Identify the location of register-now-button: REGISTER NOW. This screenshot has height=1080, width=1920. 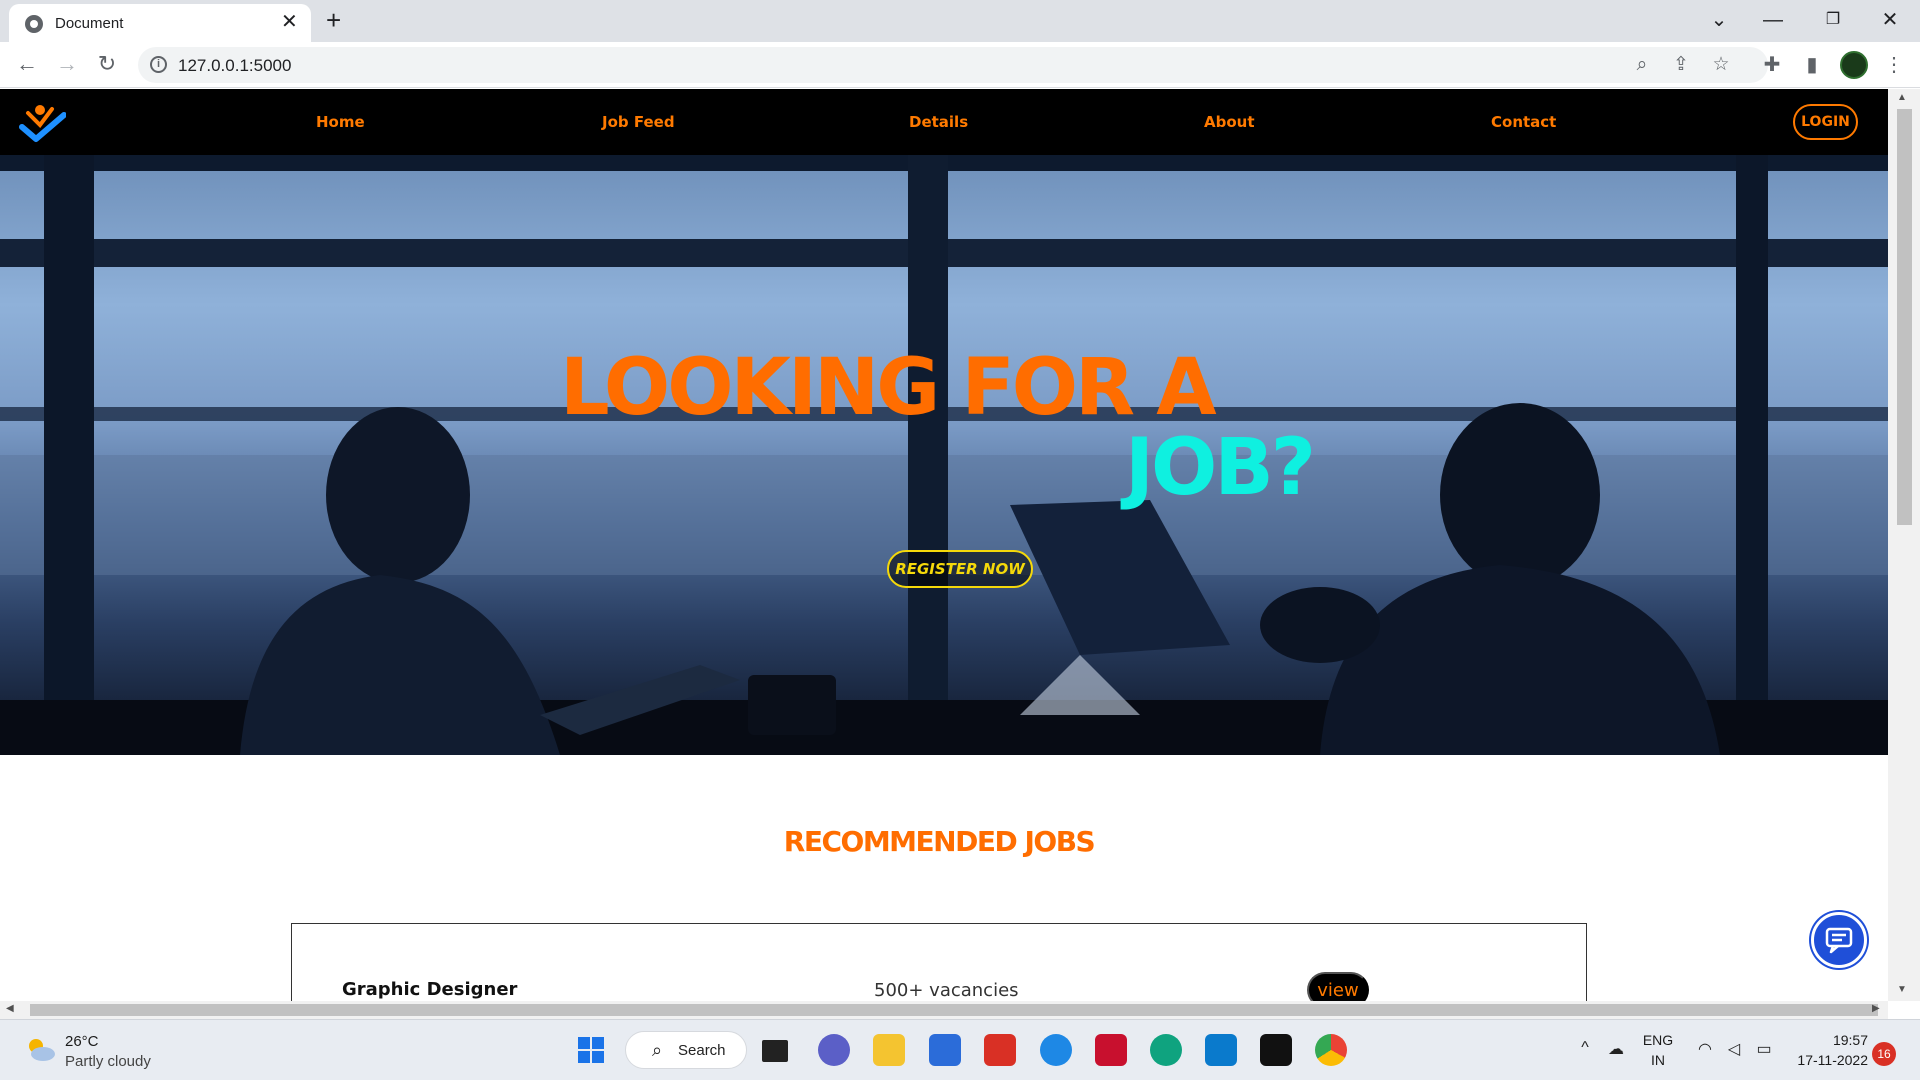
(960, 569).